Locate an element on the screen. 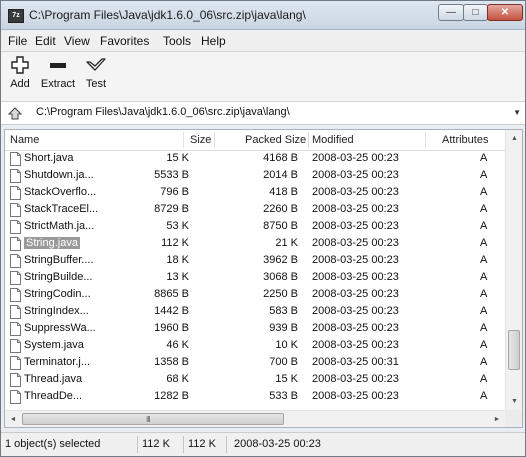  file-size: 1358 B is located at coordinates (171, 362).